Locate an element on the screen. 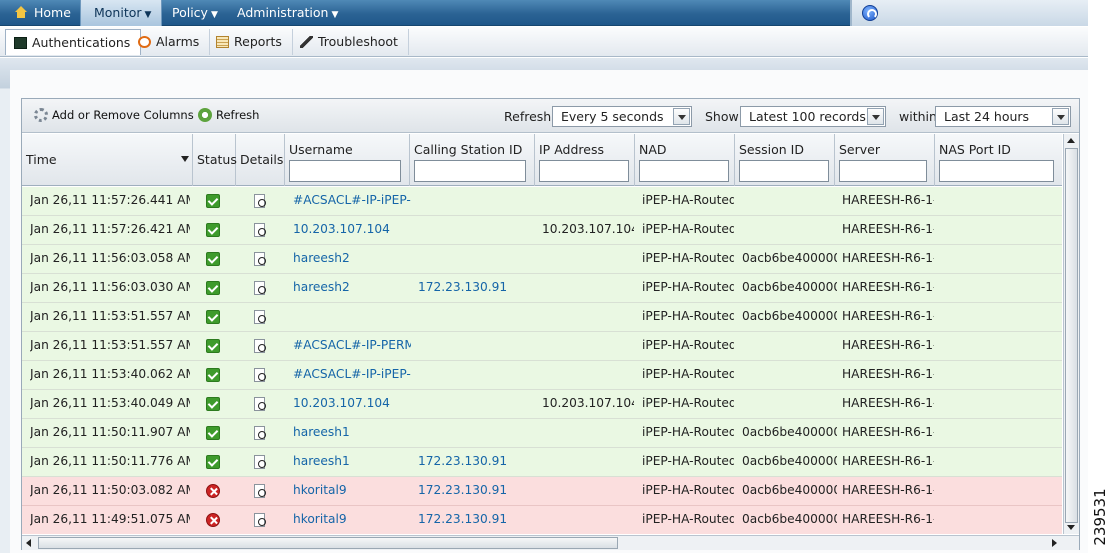 The image size is (1110, 553). tab-reports: Reports is located at coordinates (250, 42).